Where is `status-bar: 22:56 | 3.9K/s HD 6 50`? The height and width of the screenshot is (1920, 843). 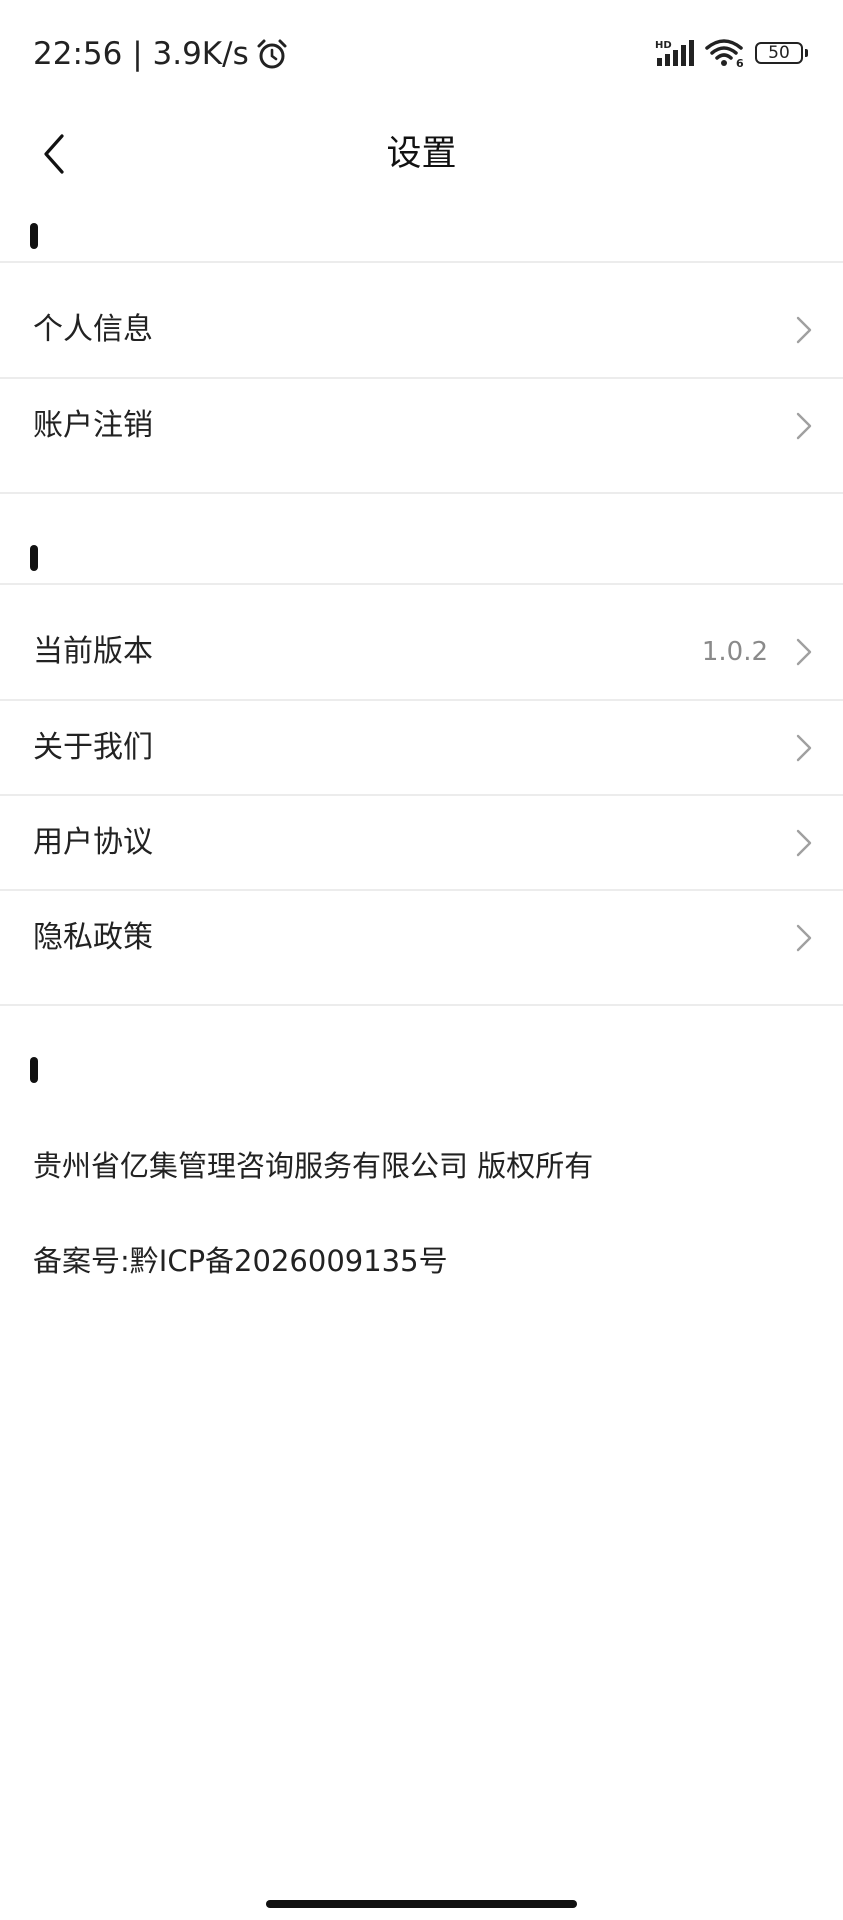 status-bar: 22:56 | 3.9K/s HD 6 50 is located at coordinates (421, 52).